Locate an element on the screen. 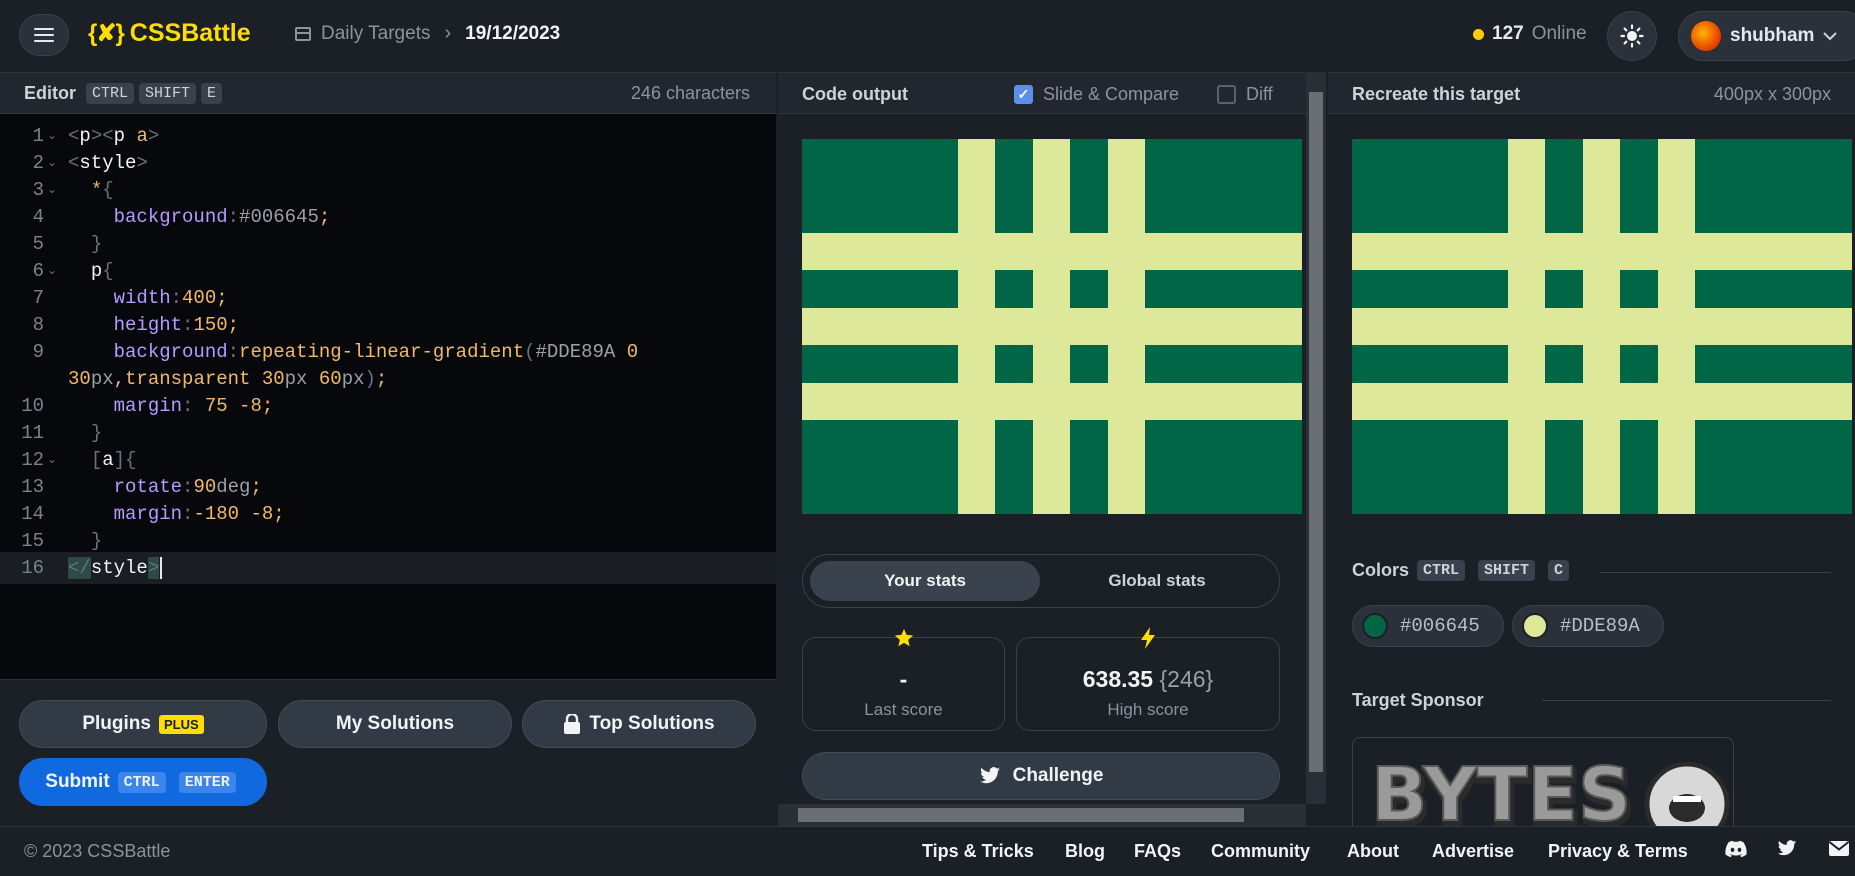 The image size is (1855, 876). breadcrumb: Daily Targets › 19/12/2023 is located at coordinates (427, 33).